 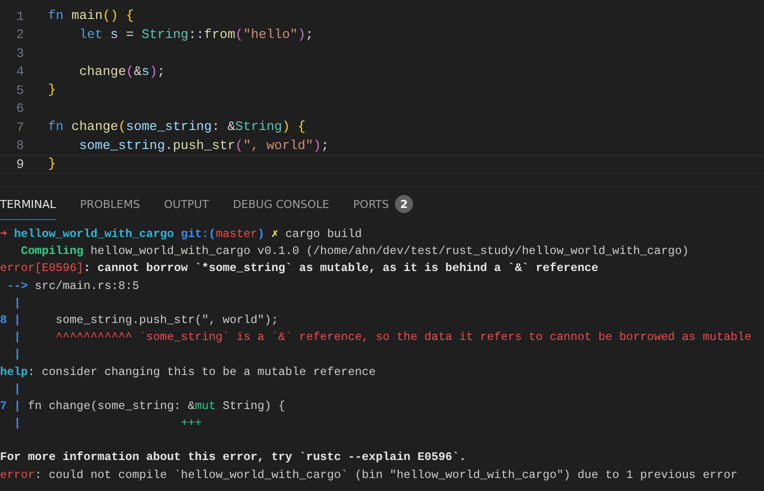 What do you see at coordinates (196, 34) in the screenshot?
I see `code-line: let s = String::from("hello");` at bounding box center [196, 34].